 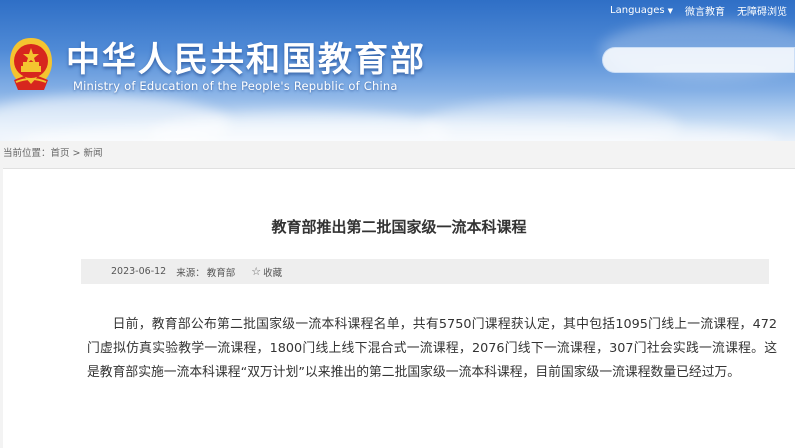 What do you see at coordinates (93, 153) in the screenshot?
I see `breadcrumb-news-link: 新闻` at bounding box center [93, 153].